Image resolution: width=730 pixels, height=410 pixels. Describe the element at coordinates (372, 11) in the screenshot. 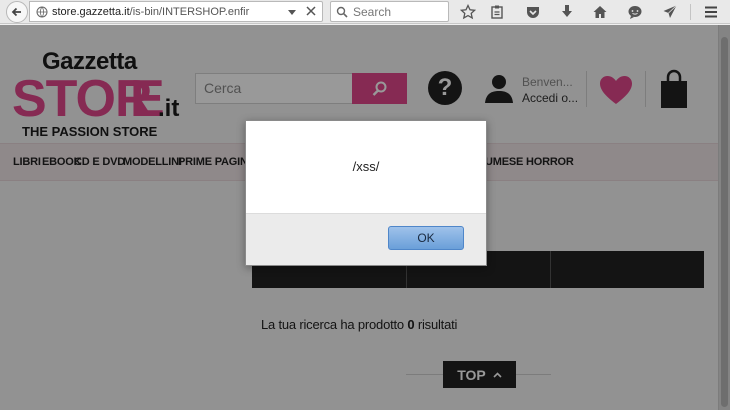

I see `browser-search-placeholder: Search` at that location.